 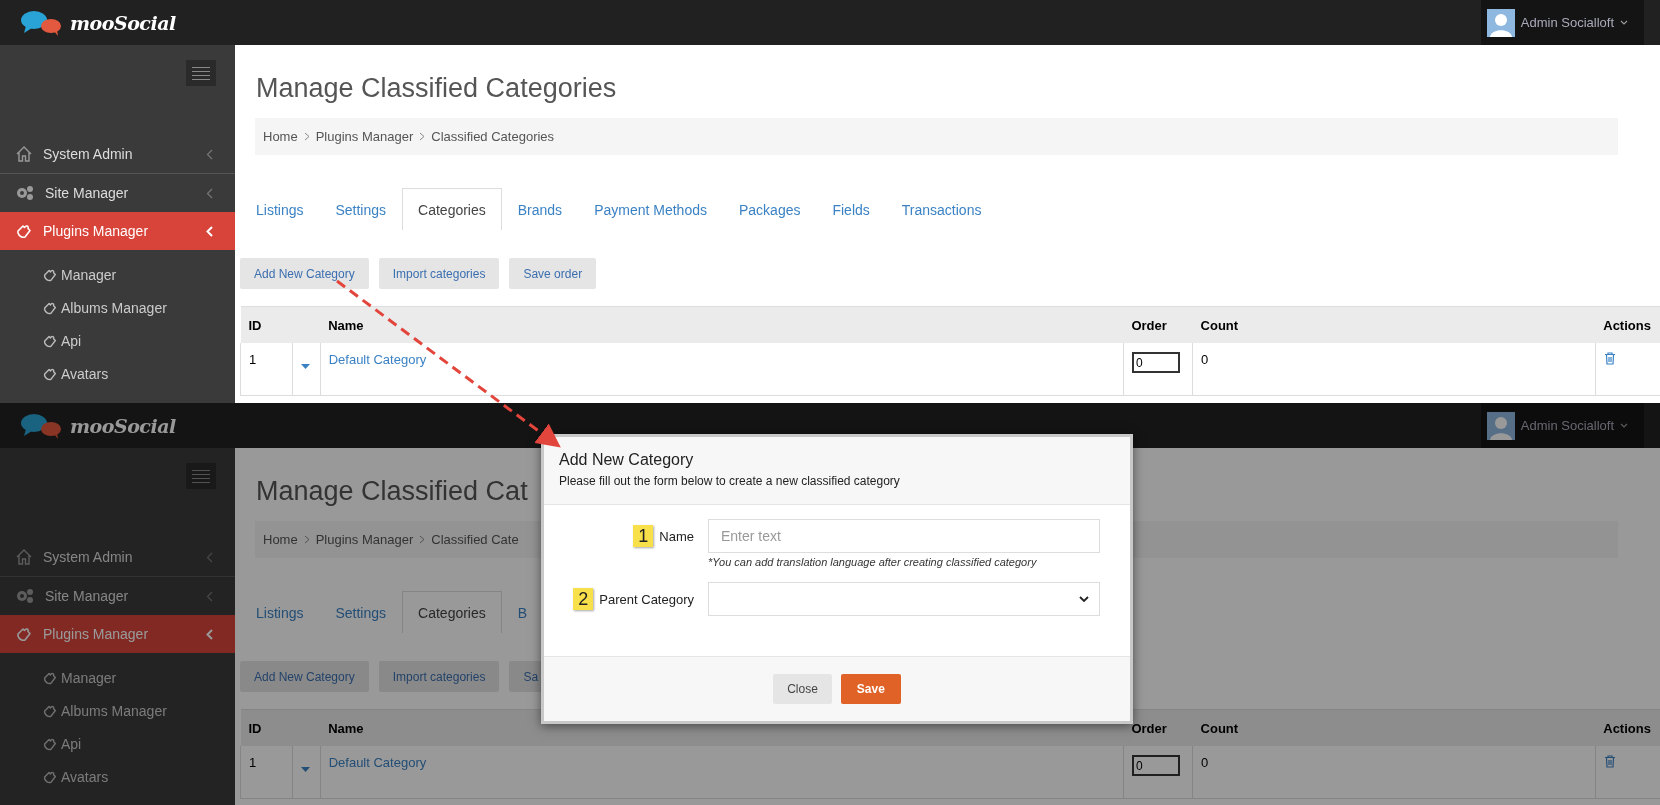 I want to click on breadcrumb-link: Classified Categories, so click(x=493, y=136).